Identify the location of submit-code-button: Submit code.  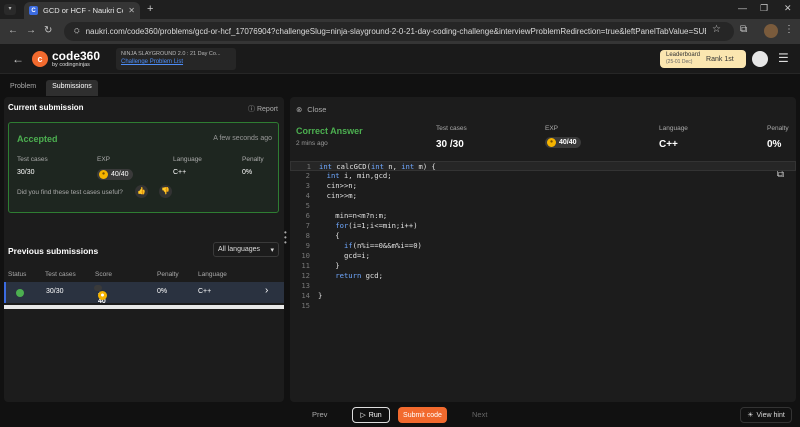
(422, 415).